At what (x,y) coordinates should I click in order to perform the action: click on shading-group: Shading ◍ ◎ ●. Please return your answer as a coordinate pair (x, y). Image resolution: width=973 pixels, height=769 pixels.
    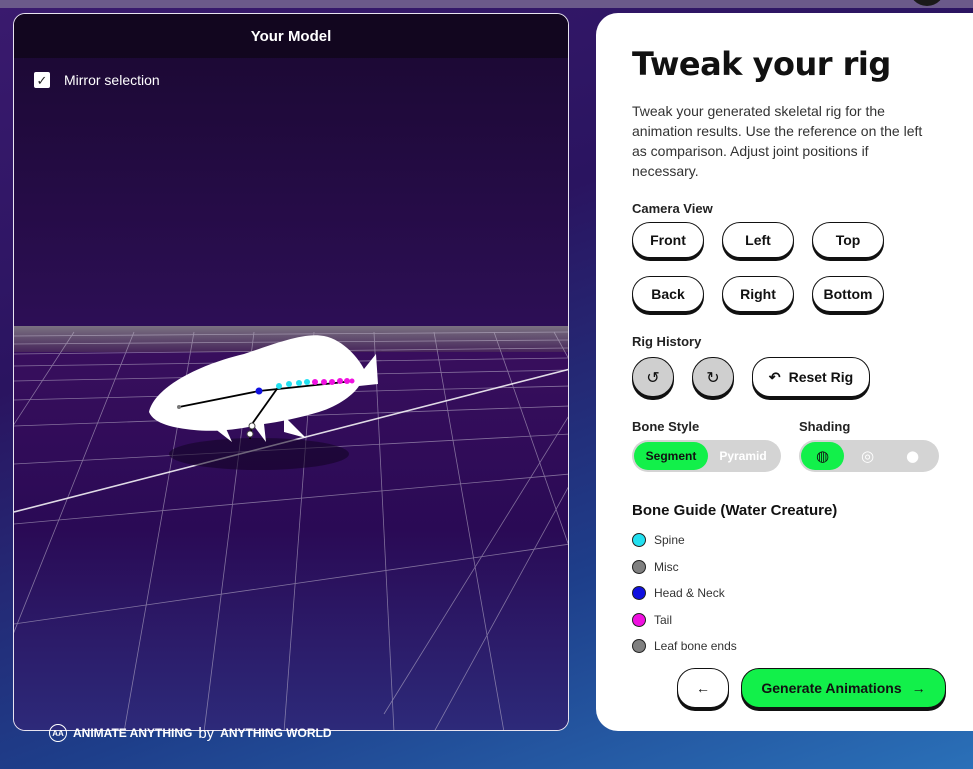
    Looking at the image, I should click on (869, 445).